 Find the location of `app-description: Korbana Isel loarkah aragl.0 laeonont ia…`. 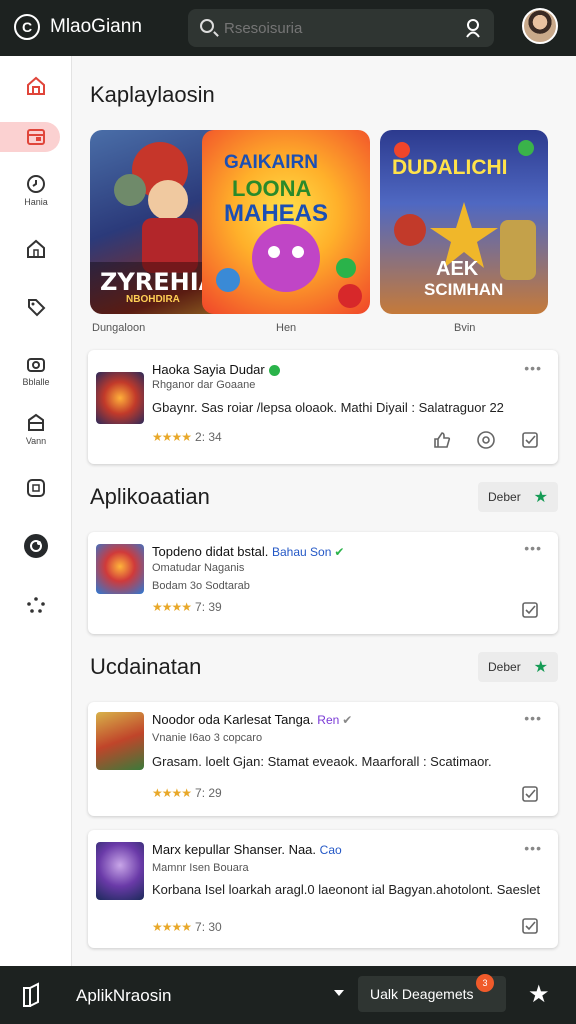

app-description: Korbana Isel loarkah aragl.0 laeonont ia… is located at coordinates (346, 889).